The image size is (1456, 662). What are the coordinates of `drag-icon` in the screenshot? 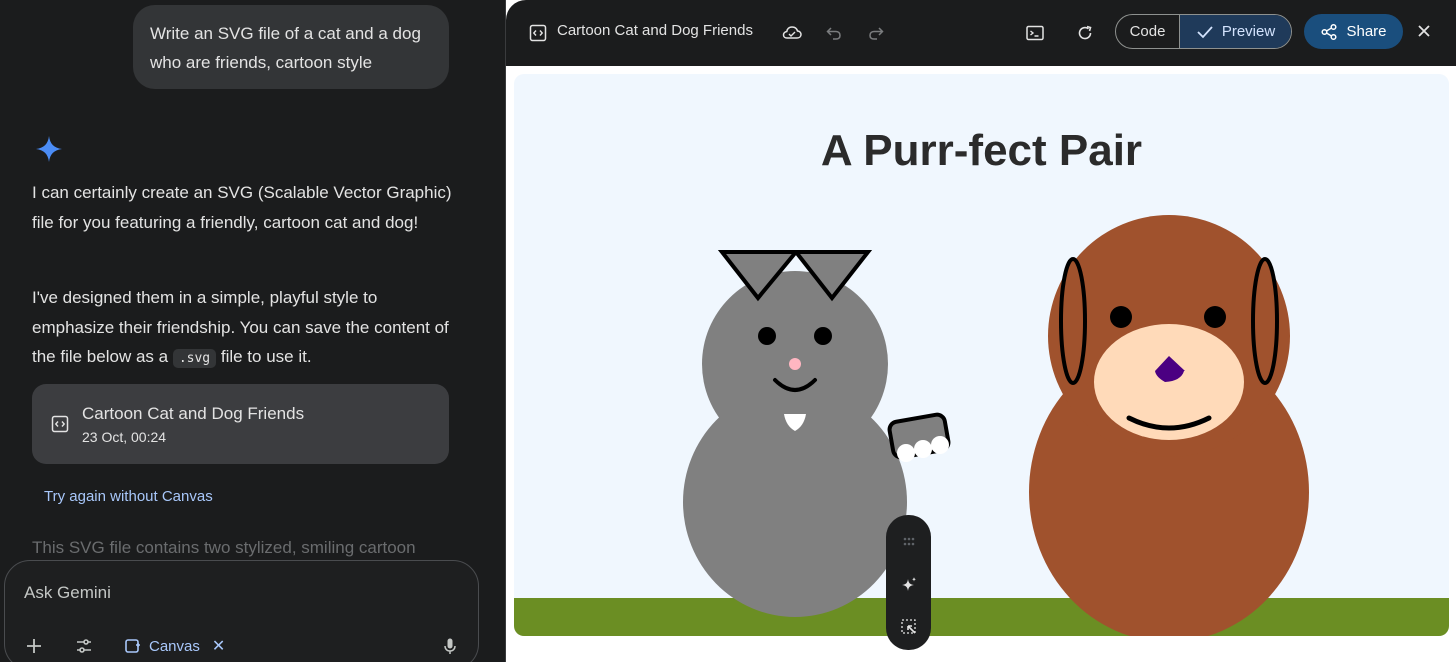 It's located at (908, 541).